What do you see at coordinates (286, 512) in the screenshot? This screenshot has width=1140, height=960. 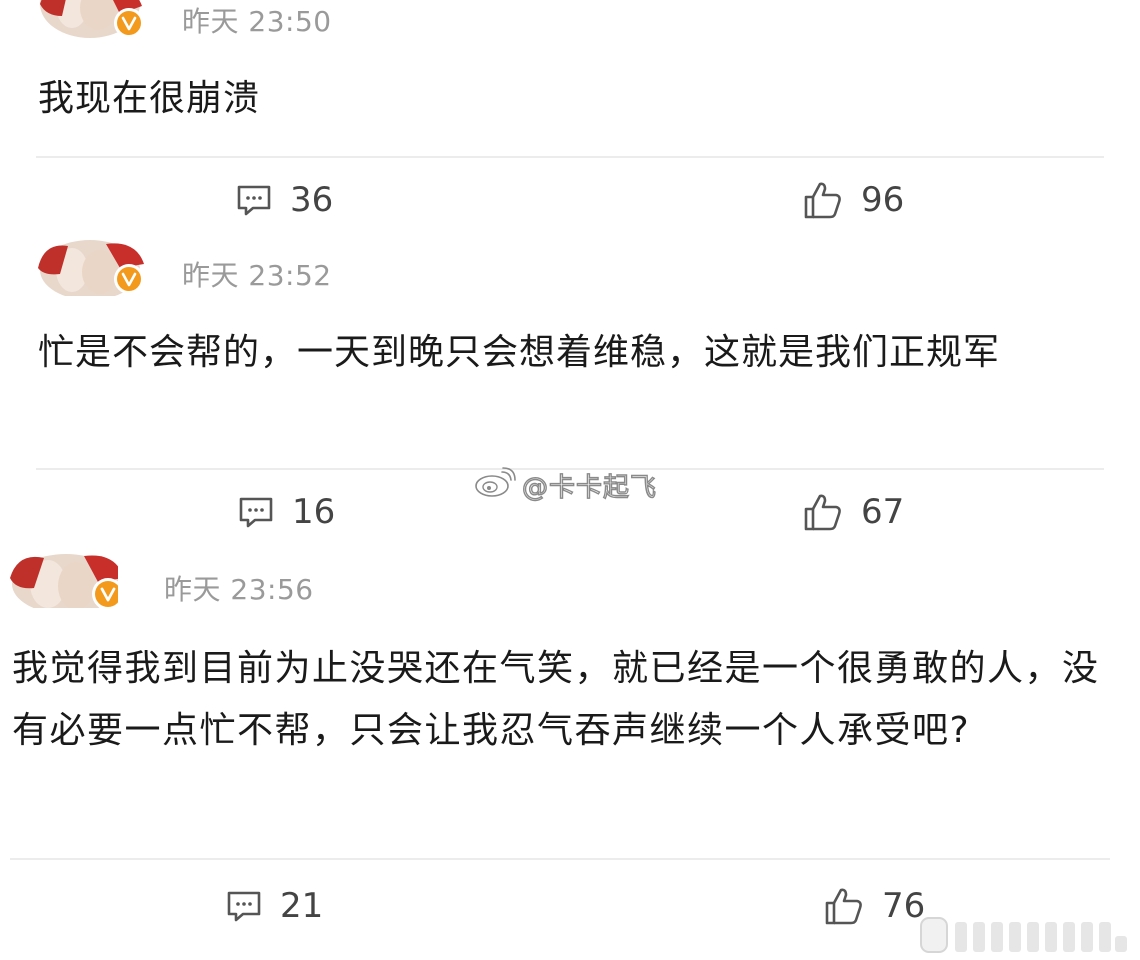 I see `comment-button: 16` at bounding box center [286, 512].